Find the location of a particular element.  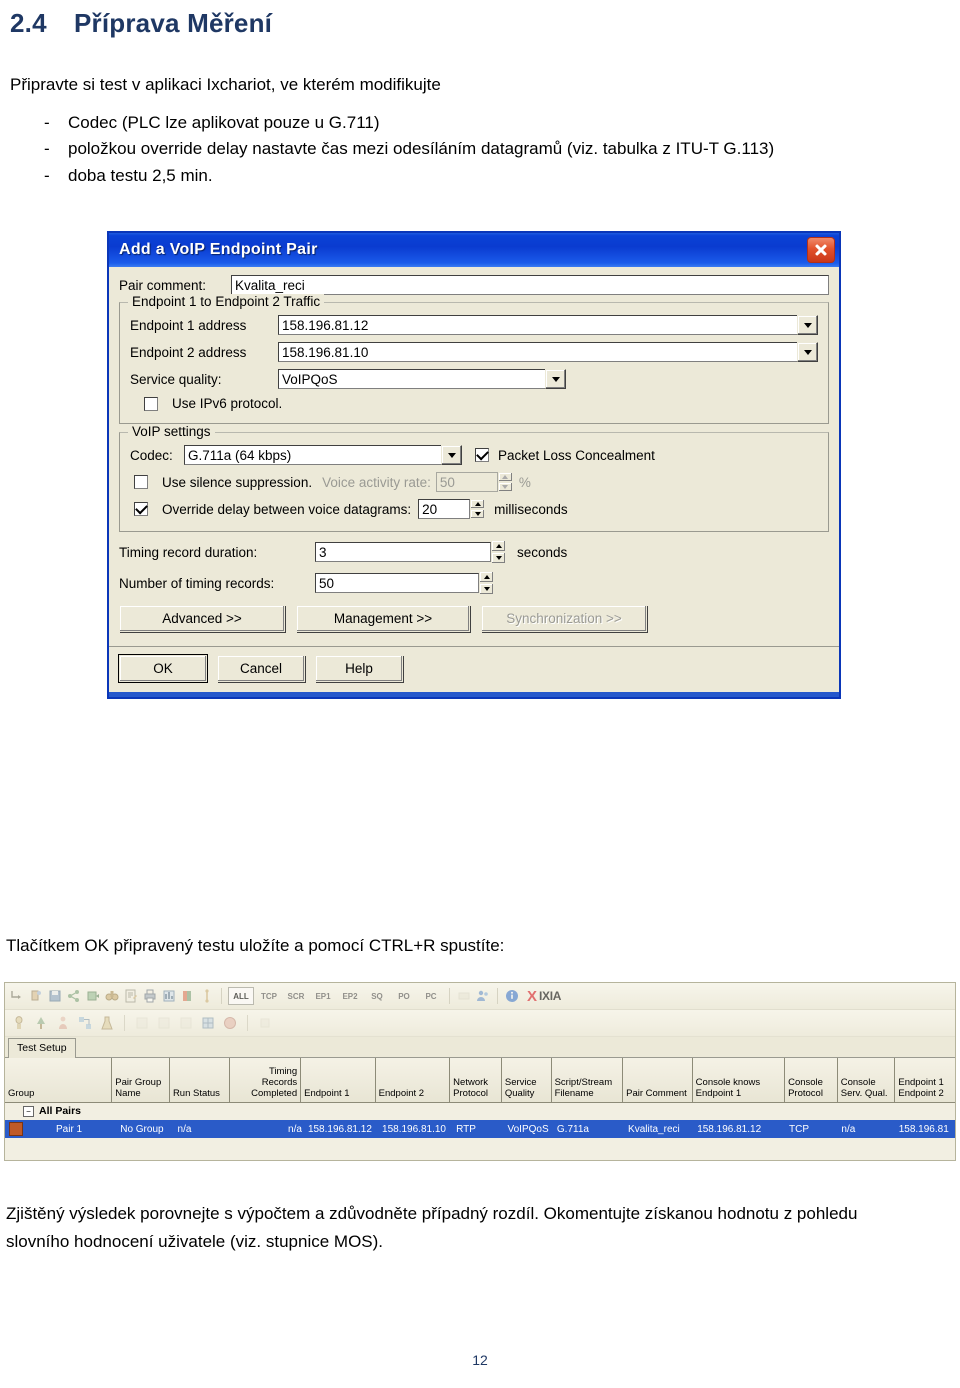

column-header-pair-group-name: Pair Group Name is located at coordinates (141, 1080).